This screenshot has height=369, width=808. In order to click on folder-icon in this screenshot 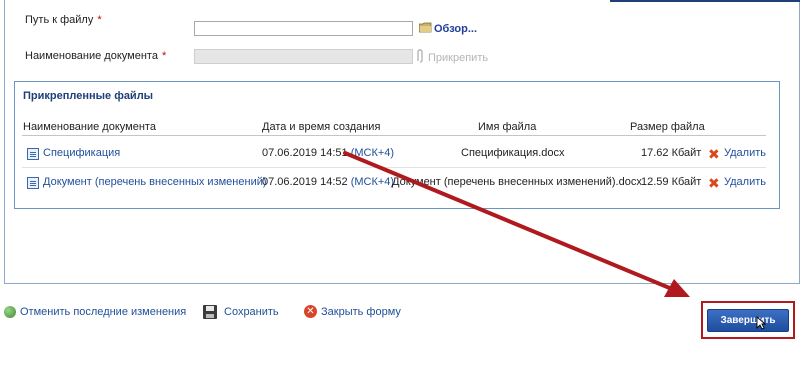, I will do `click(425, 27)`.